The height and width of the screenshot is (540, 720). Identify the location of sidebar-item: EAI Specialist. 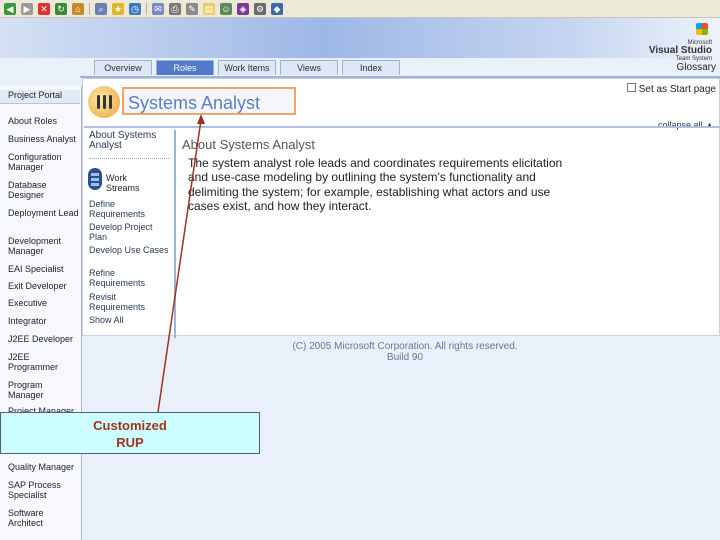
(44, 269).